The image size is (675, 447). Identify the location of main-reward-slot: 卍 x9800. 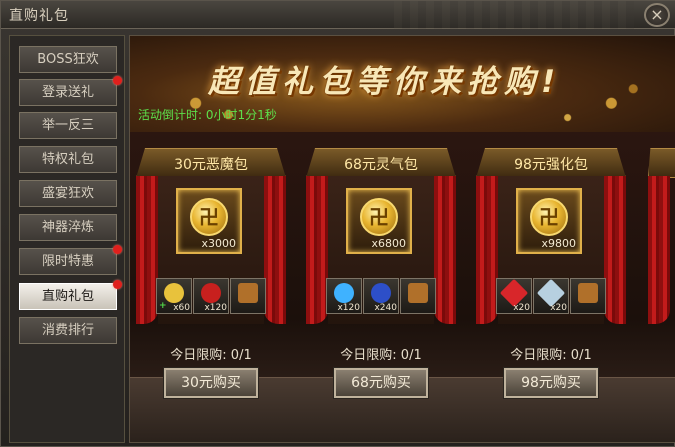
(549, 221).